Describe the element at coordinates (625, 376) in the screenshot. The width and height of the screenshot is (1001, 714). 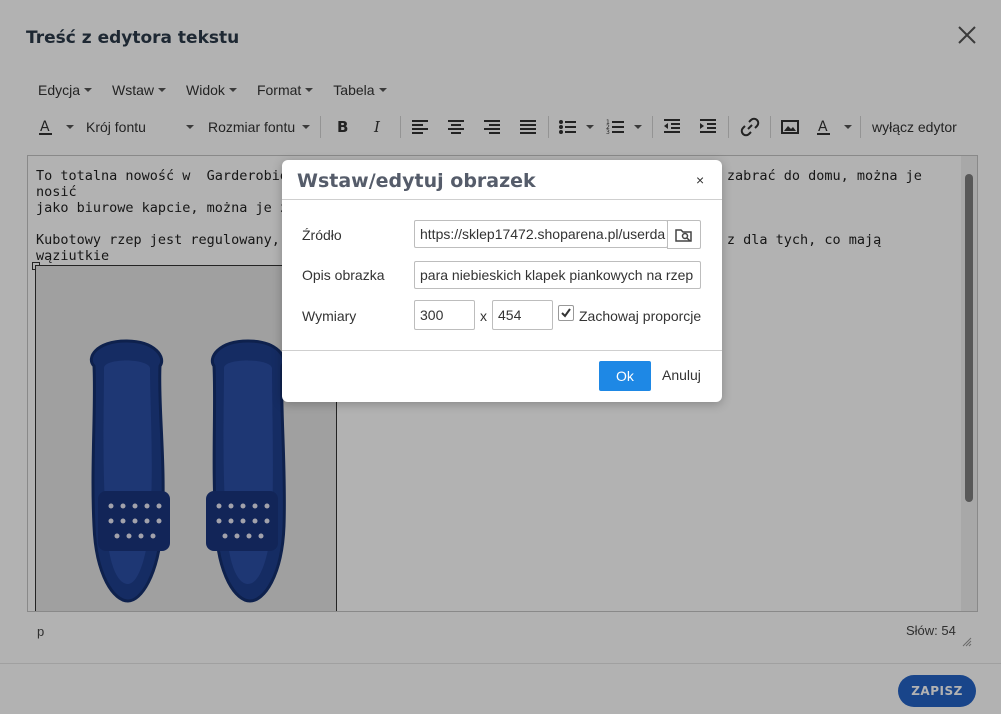
I see `ok-button: Ok` at that location.